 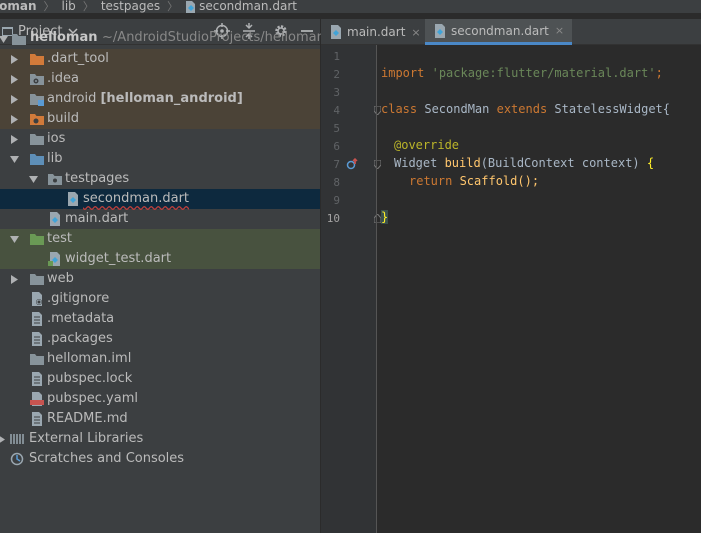 What do you see at coordinates (385, 217) in the screenshot?
I see `code-line-10: }` at bounding box center [385, 217].